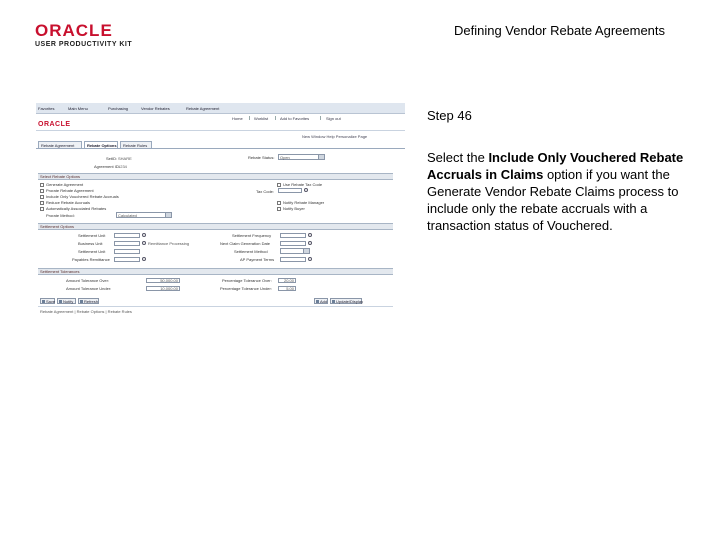  Describe the element at coordinates (293, 243) in the screenshot. I see `next-claim-date-input` at that location.